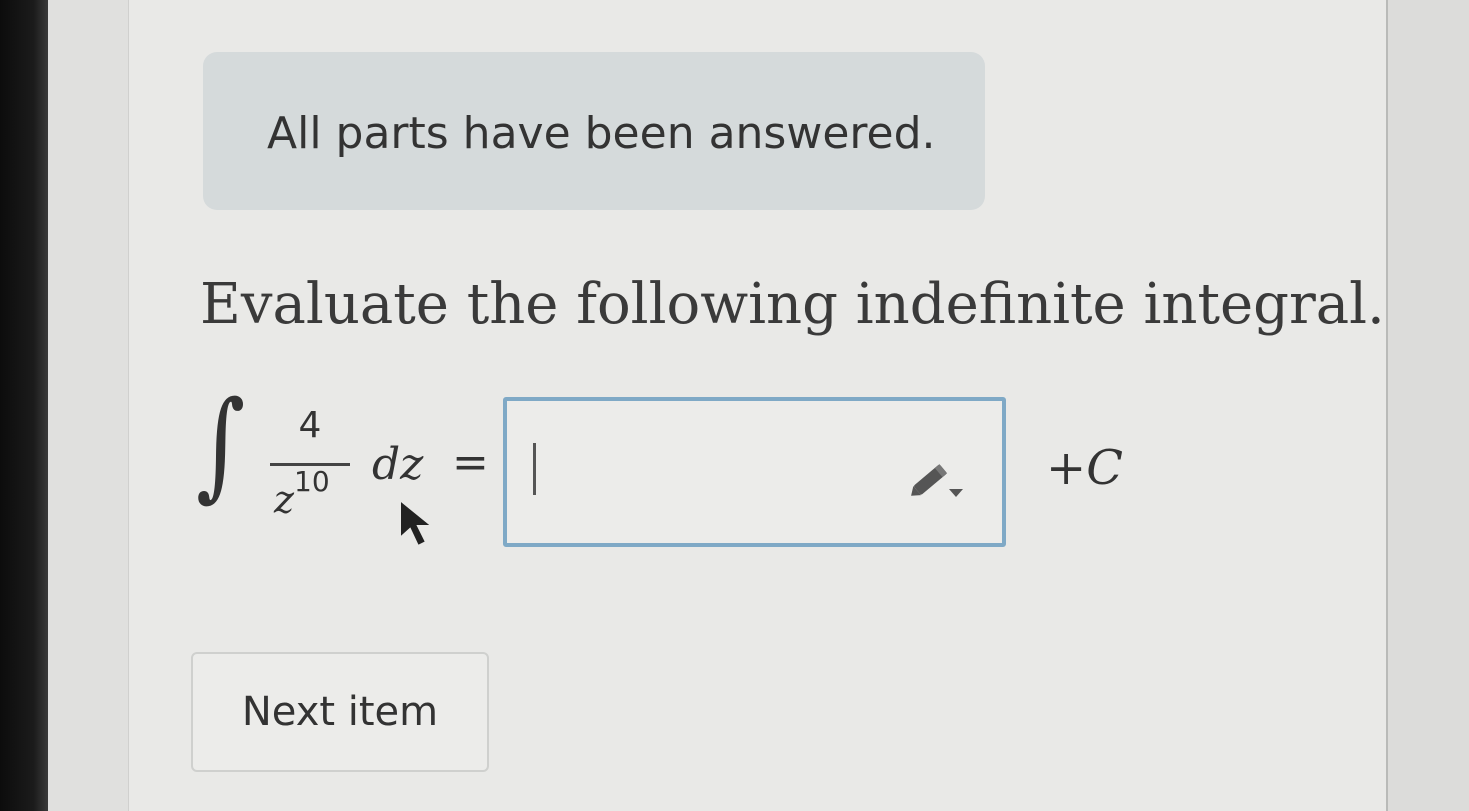 This screenshot has width=1469, height=811. Describe the element at coordinates (398, 464) in the screenshot. I see `differential: dz` at that location.